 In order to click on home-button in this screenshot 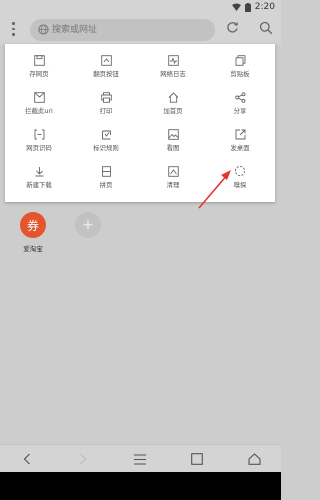, I will do `click(254, 459)`.